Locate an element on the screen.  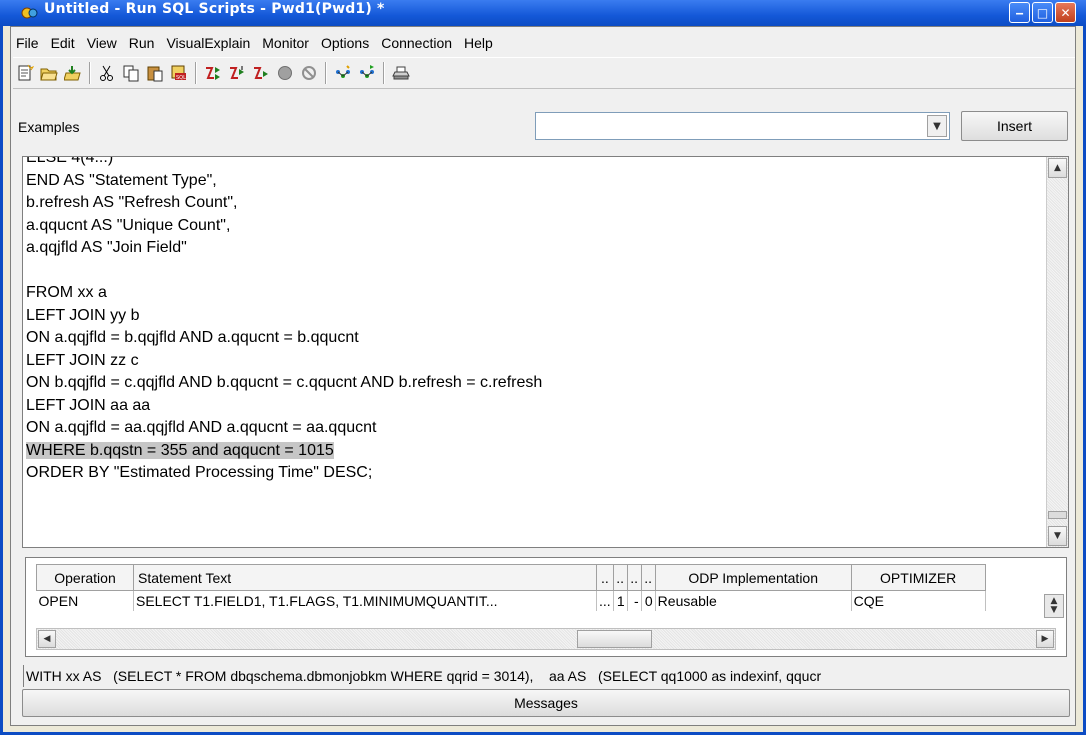
menu-run: Run is located at coordinates (142, 43).